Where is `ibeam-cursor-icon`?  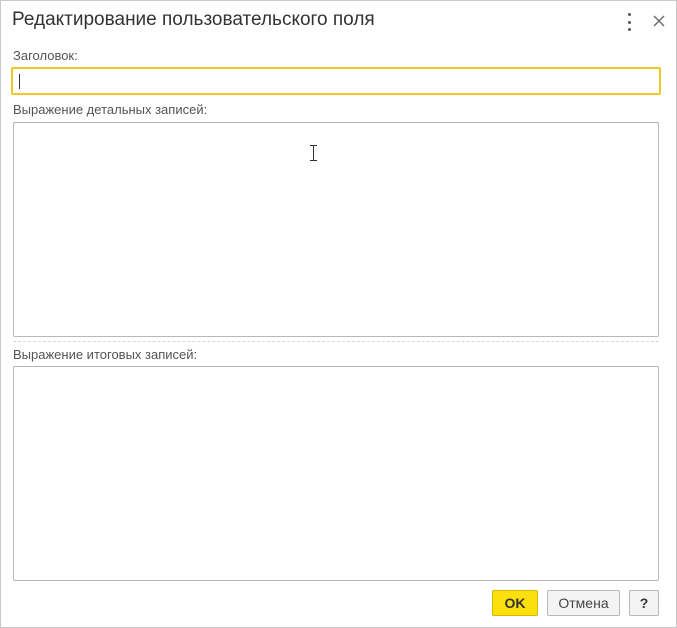 ibeam-cursor-icon is located at coordinates (313, 153).